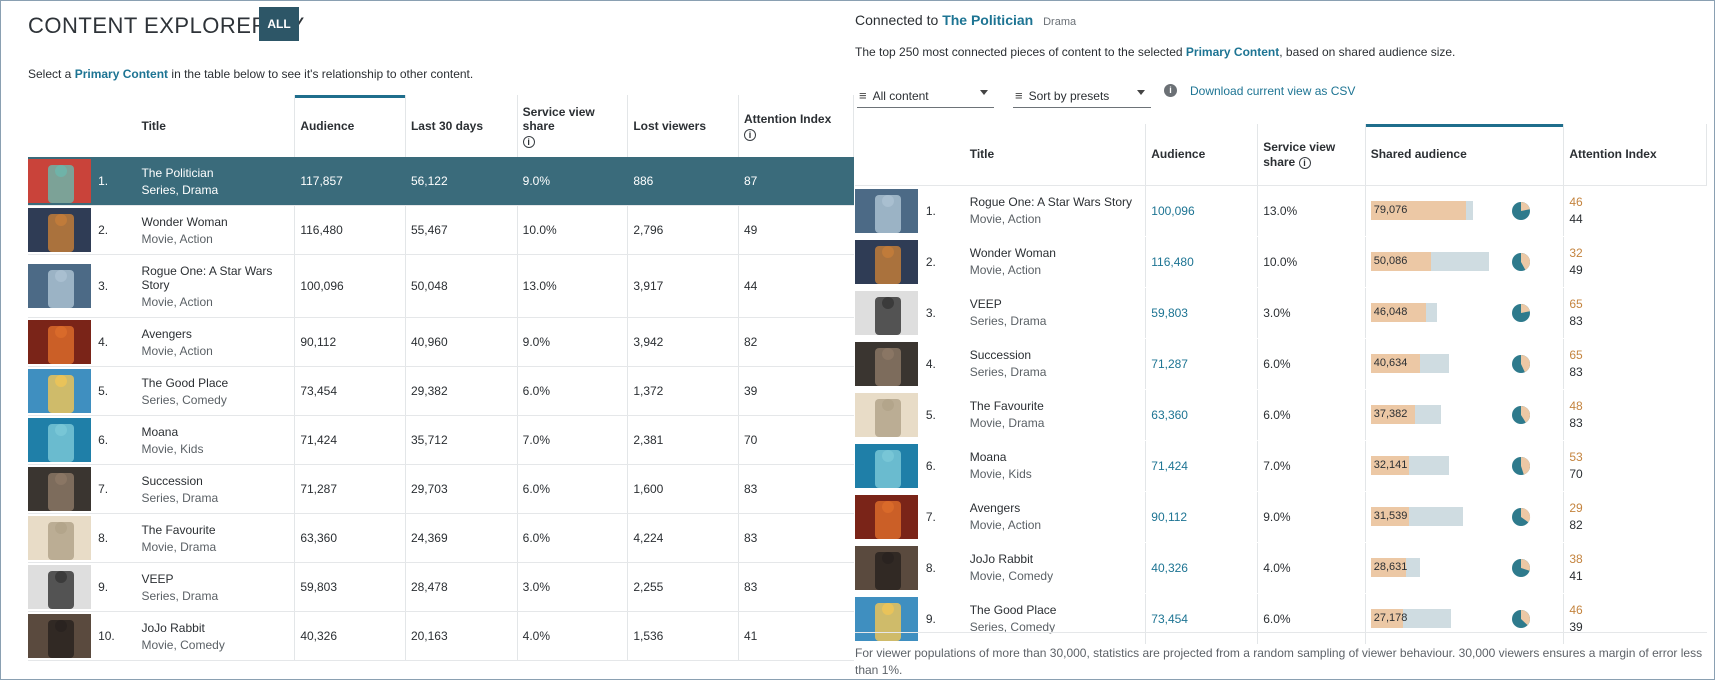 The width and height of the screenshot is (1715, 680). I want to click on table-bottom-divider, so click(1281, 632).